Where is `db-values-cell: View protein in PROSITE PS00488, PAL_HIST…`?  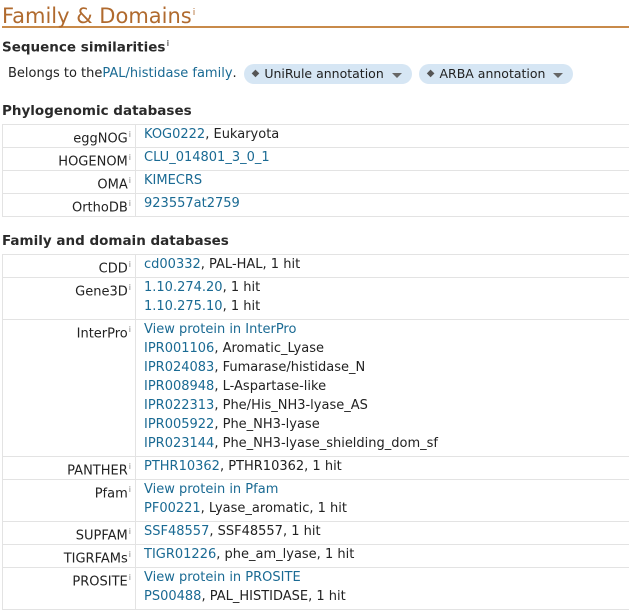 db-values-cell: View protein in PROSITE PS00488, PAL_HIST… is located at coordinates (382, 588).